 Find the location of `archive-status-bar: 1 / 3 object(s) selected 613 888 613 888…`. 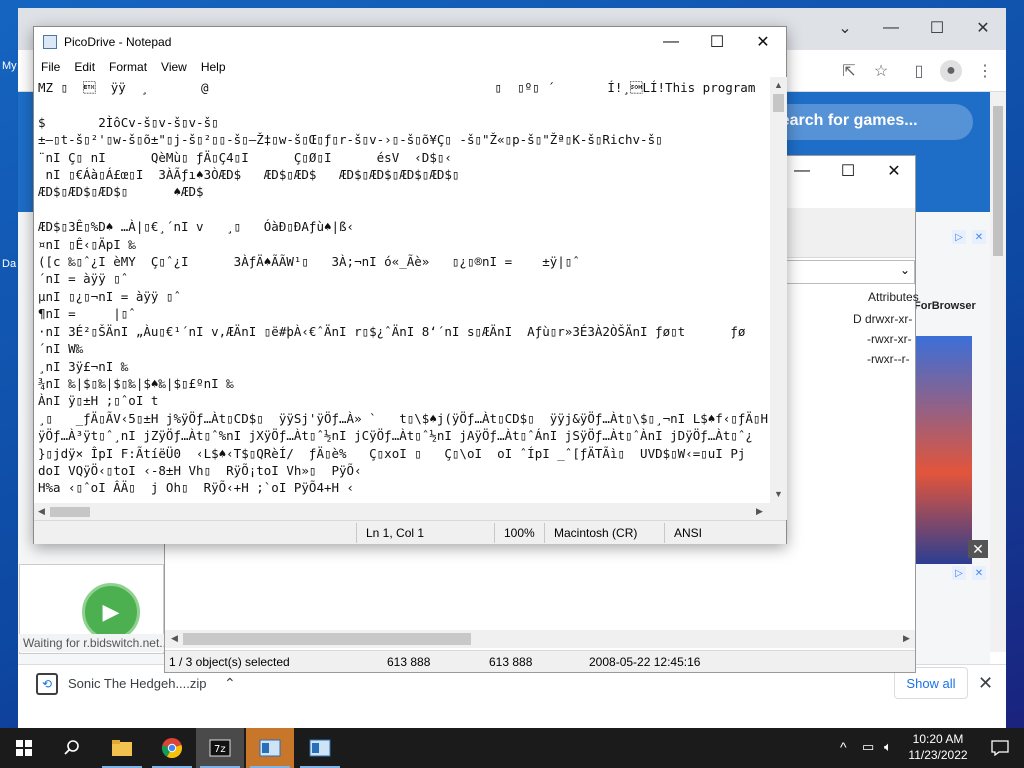

archive-status-bar: 1 / 3 object(s) selected 613 888 613 888… is located at coordinates (540, 661).